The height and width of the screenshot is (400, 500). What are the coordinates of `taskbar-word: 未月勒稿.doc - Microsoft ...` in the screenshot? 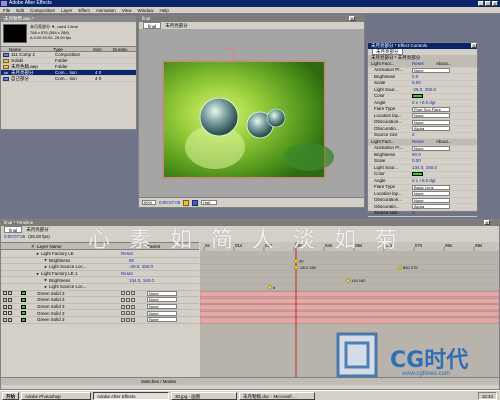 It's located at (277, 395).